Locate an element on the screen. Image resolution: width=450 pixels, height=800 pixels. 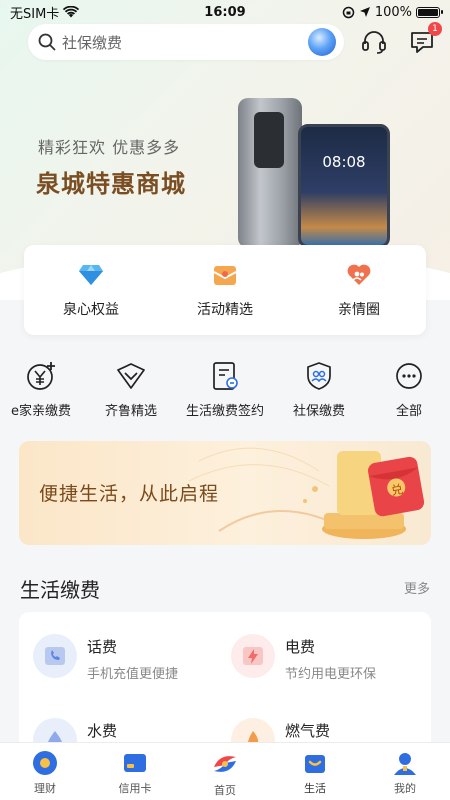
tab-label: 信用卡 is located at coordinates (135, 788).